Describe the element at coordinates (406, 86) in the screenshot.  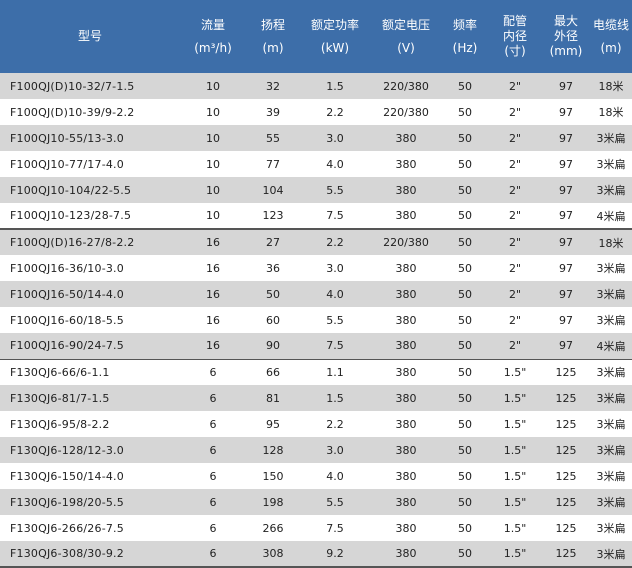
I see `cell-voltage: 220/380` at that location.